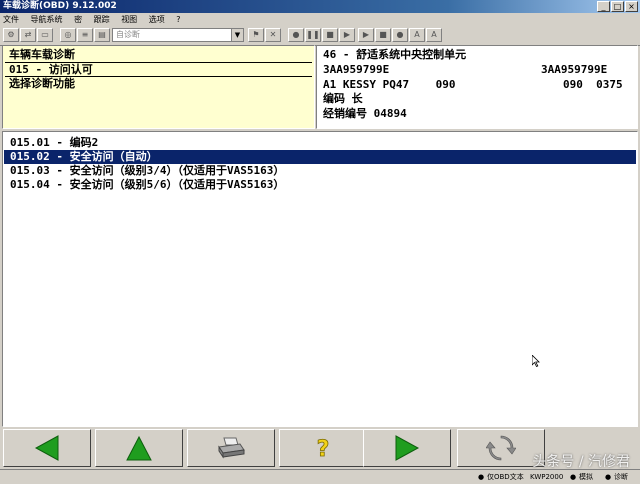 The height and width of the screenshot is (484, 640). What do you see at coordinates (603, 6) in the screenshot?
I see `minimize-button: _` at bounding box center [603, 6].